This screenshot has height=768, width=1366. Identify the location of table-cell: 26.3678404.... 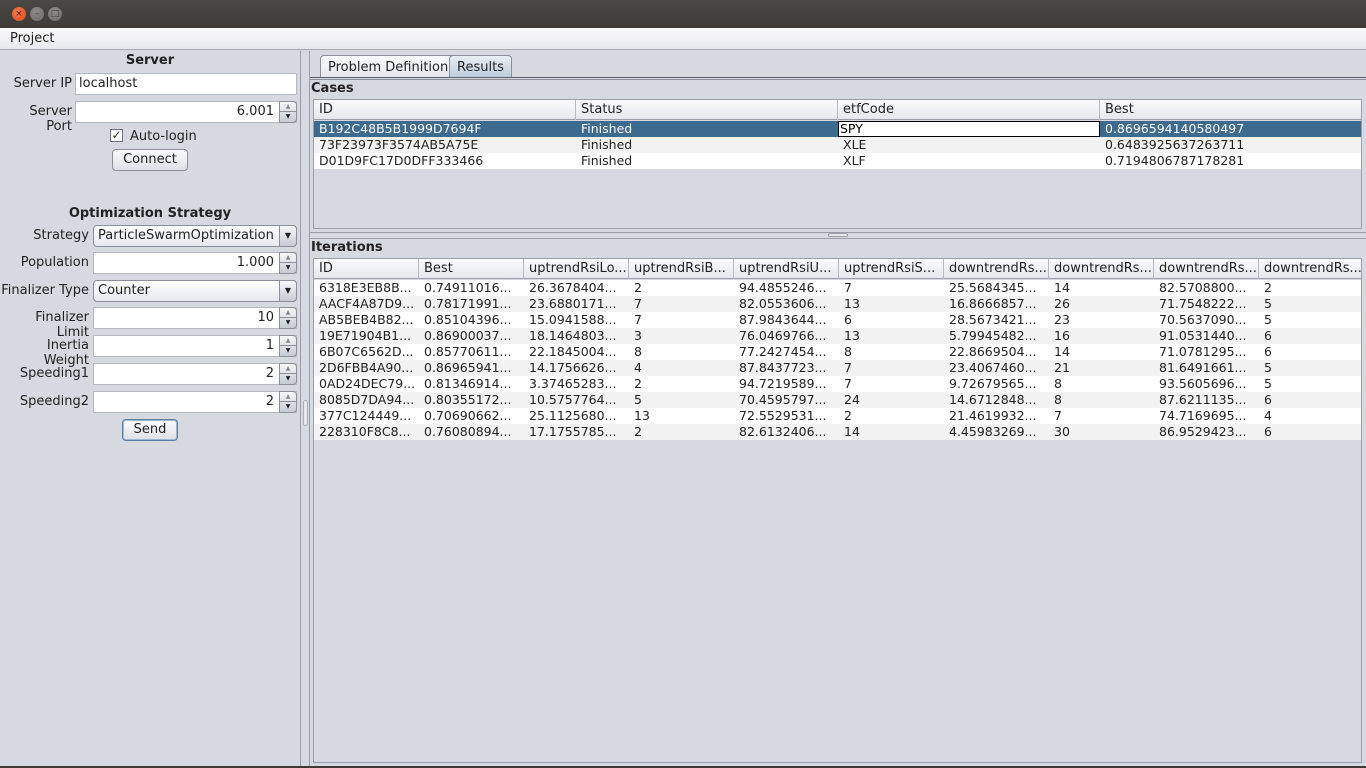
(576, 288).